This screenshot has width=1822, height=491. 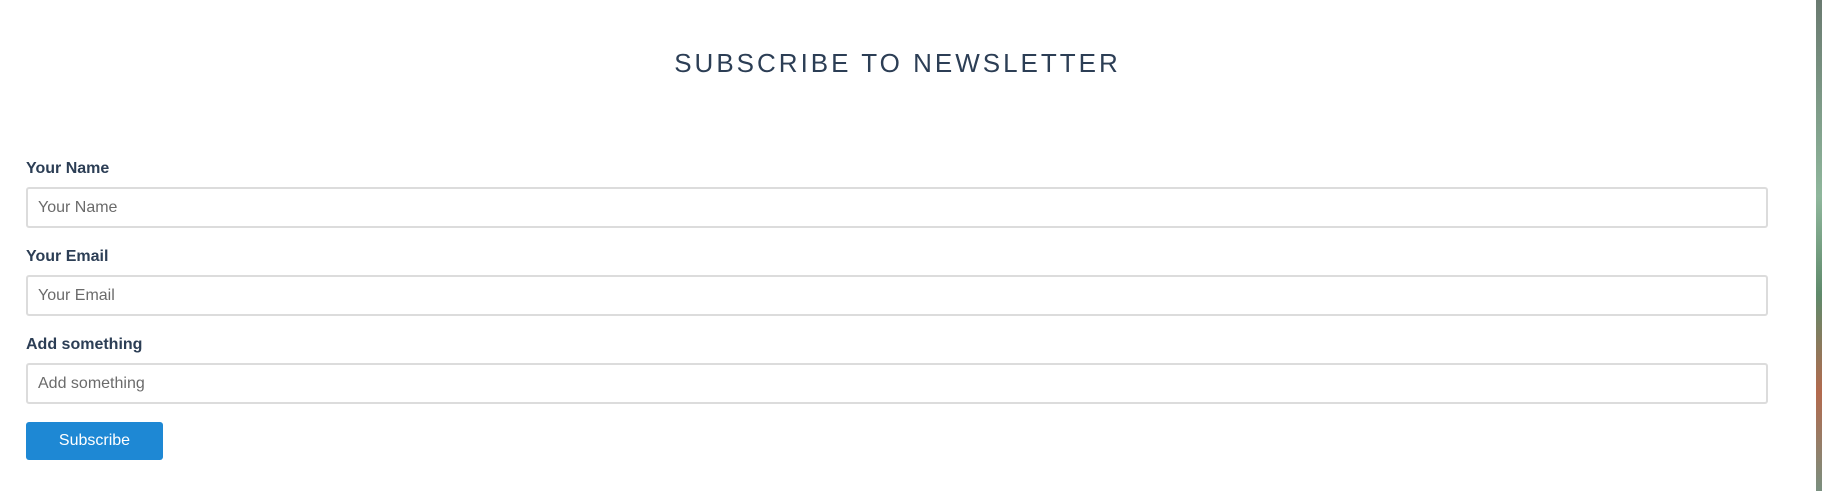 What do you see at coordinates (84, 344) in the screenshot?
I see `message-label: Add something` at bounding box center [84, 344].